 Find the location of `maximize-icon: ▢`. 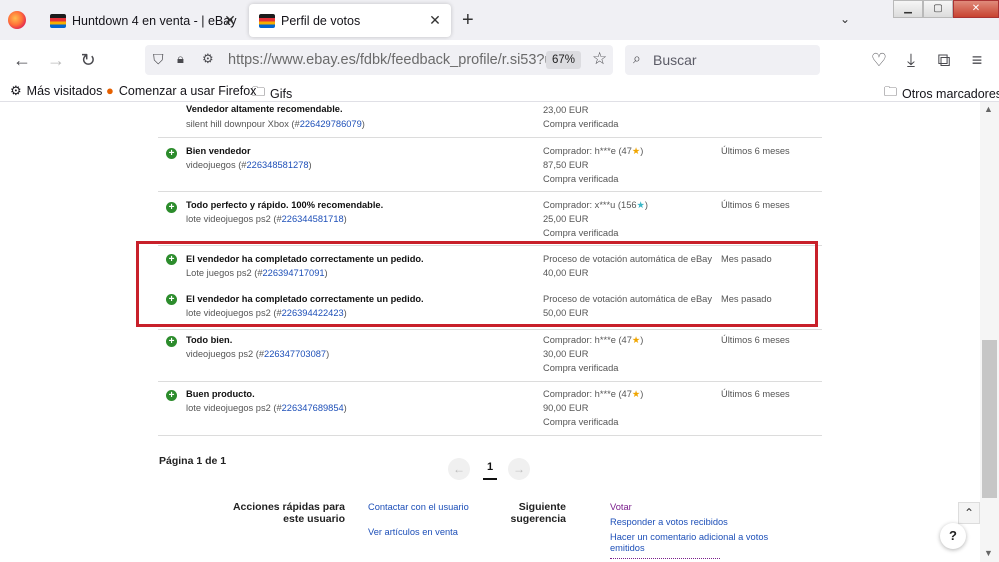

maximize-icon: ▢ is located at coordinates (938, 9).